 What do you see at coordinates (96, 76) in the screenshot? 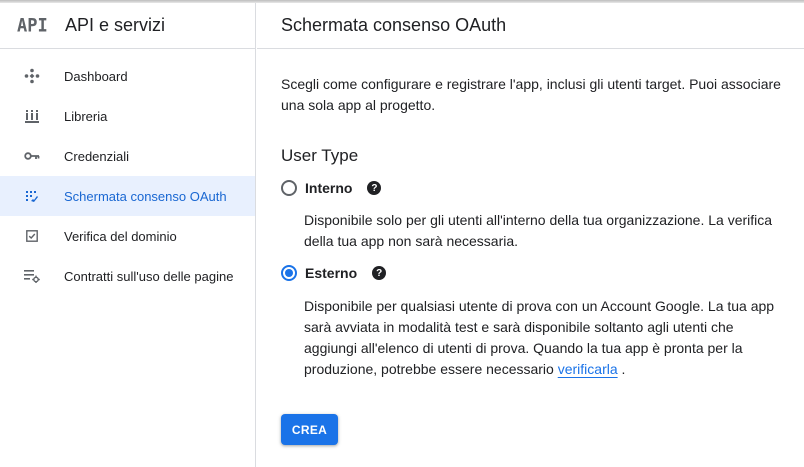
I see `sidebar-item-label: Dashboard` at bounding box center [96, 76].